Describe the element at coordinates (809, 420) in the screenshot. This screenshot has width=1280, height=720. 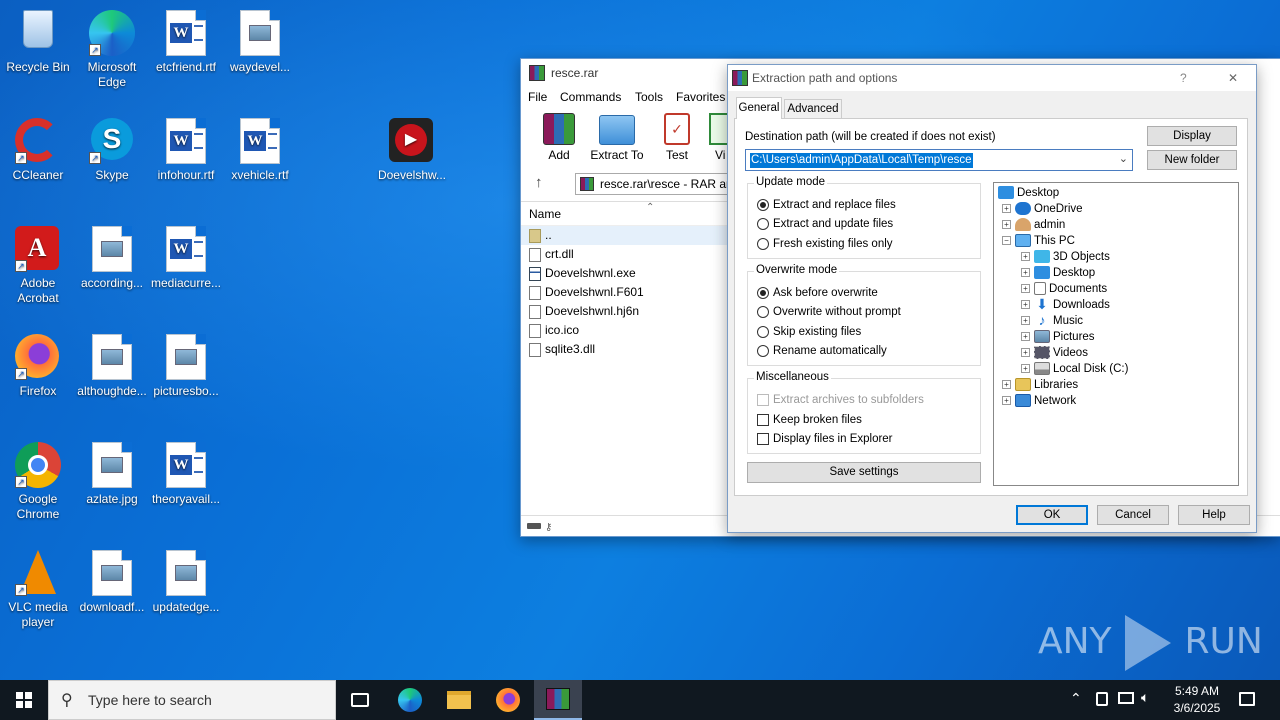
I see `checkbox-keep-broken: Keep broken files` at that location.